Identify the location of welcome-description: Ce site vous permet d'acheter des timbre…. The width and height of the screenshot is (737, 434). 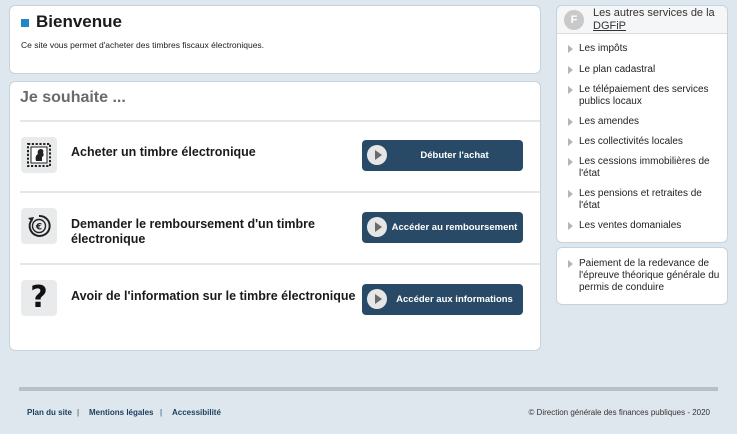
(143, 45).